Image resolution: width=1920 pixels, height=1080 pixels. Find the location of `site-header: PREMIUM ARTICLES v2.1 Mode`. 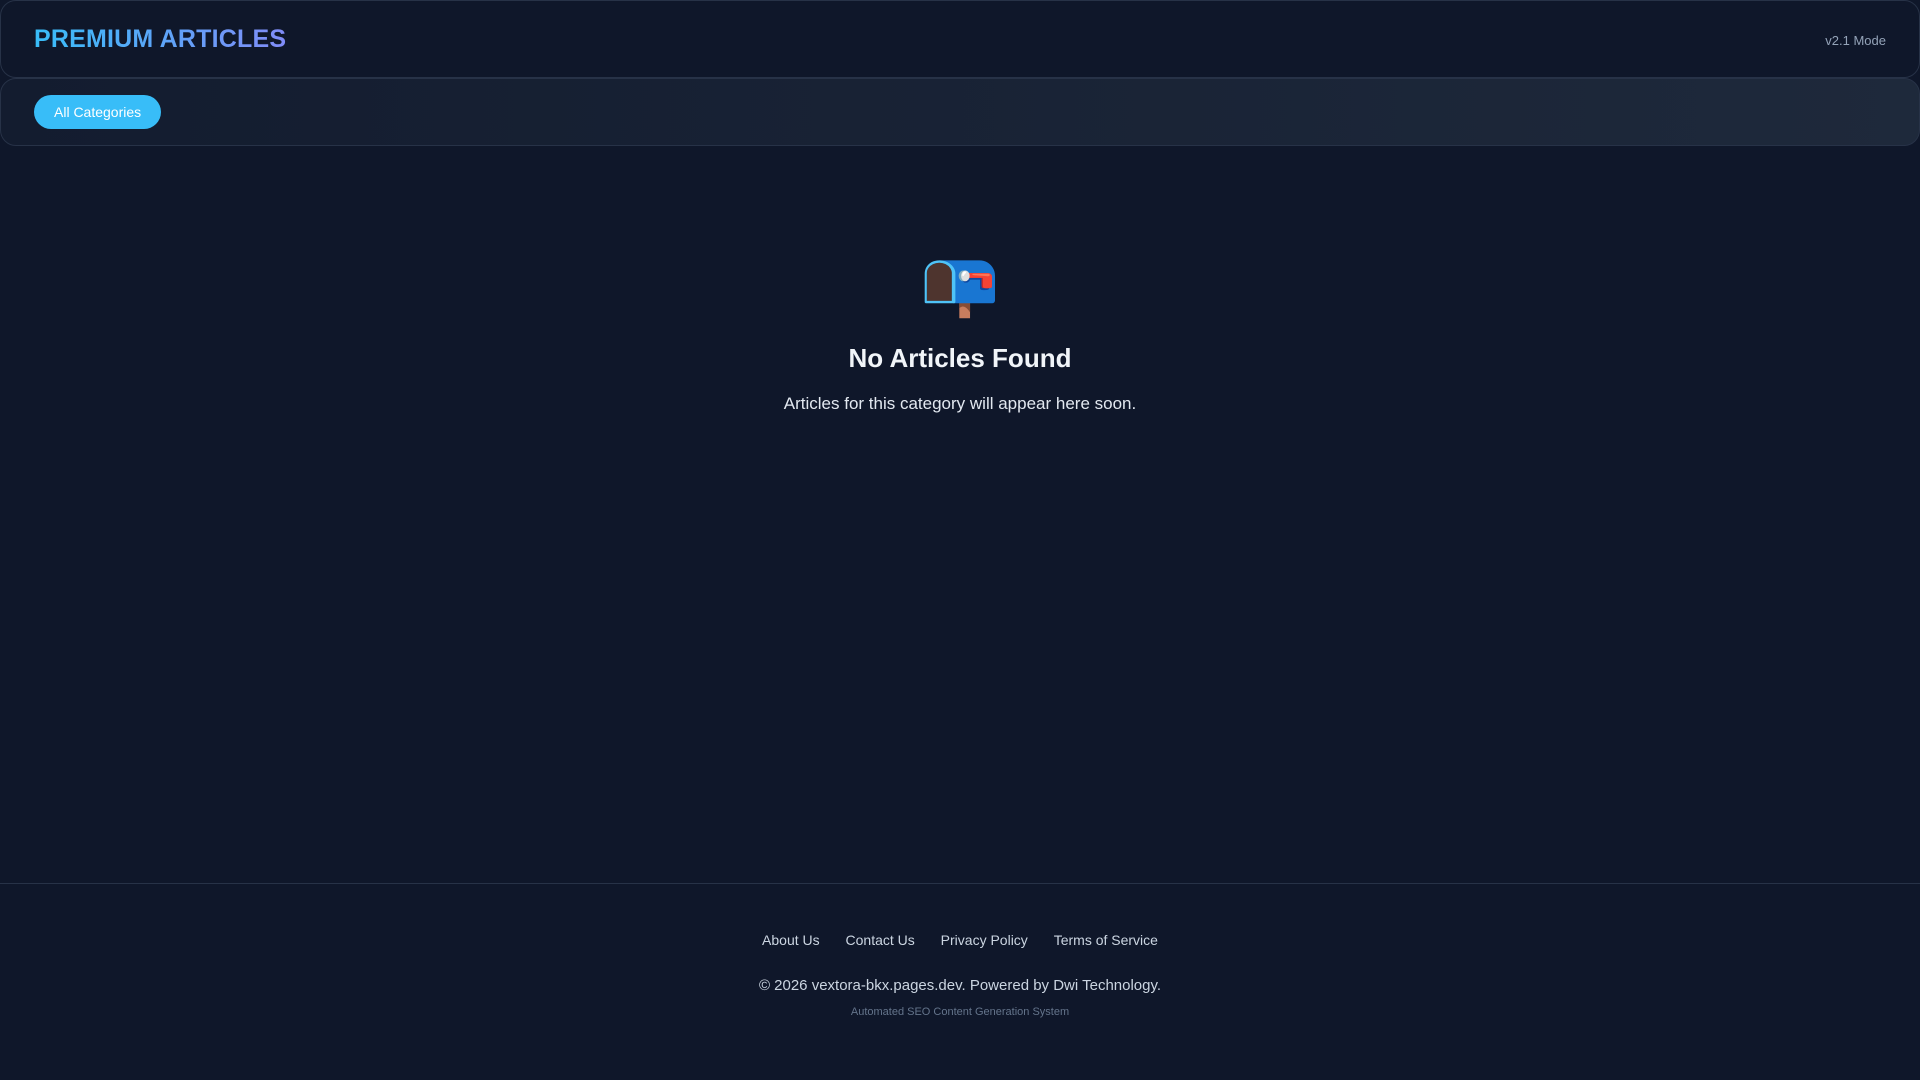

site-header: PREMIUM ARTICLES v2.1 Mode is located at coordinates (960, 39).